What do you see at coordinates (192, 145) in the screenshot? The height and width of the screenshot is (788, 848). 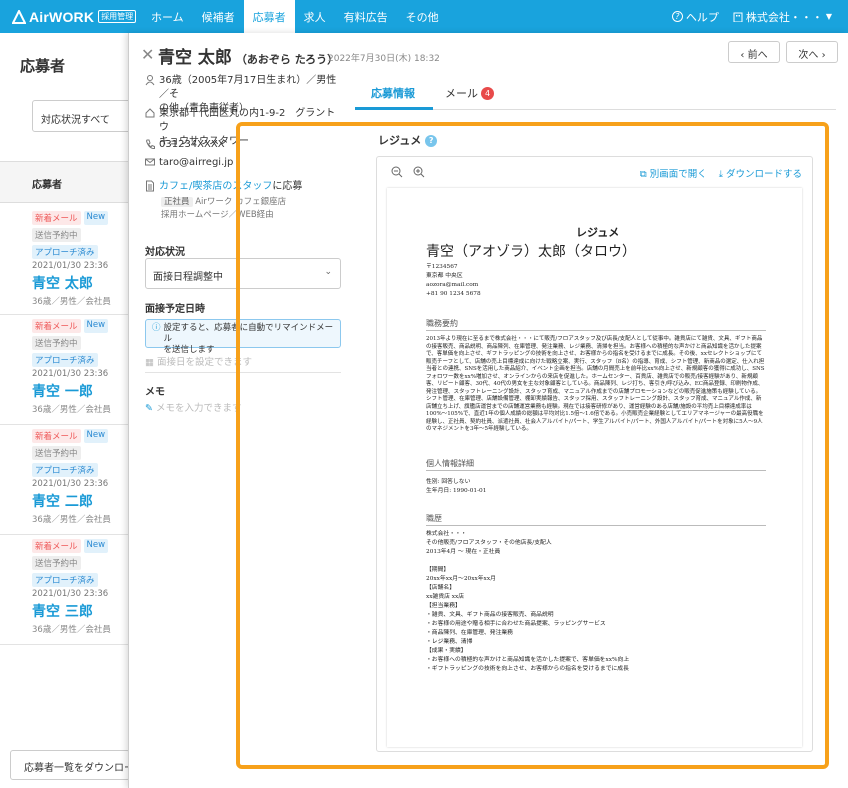 I see `phone-number: 031234XXXX` at bounding box center [192, 145].